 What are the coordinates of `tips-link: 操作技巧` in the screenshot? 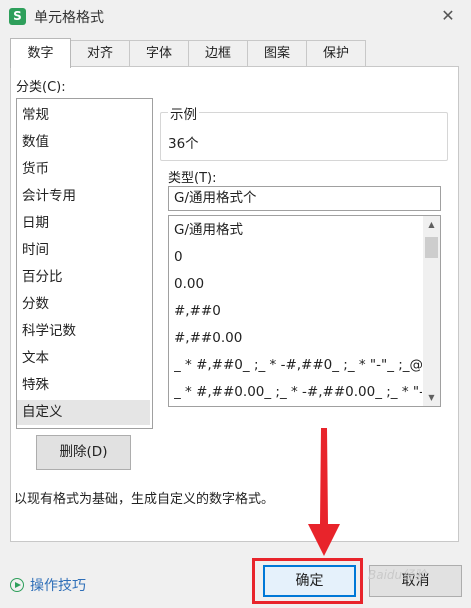 It's located at (48, 585).